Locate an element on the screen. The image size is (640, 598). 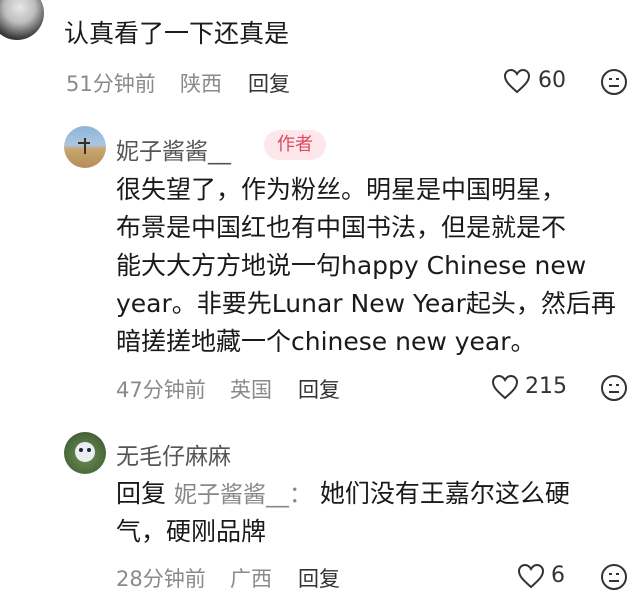
comment-text-line: 能大大方方地说一句happy Chinese new is located at coordinates (351, 265).